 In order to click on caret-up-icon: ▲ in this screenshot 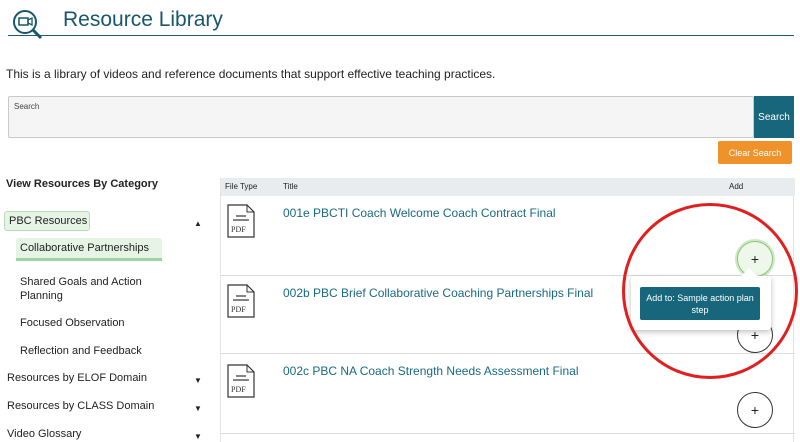, I will do `click(198, 223)`.